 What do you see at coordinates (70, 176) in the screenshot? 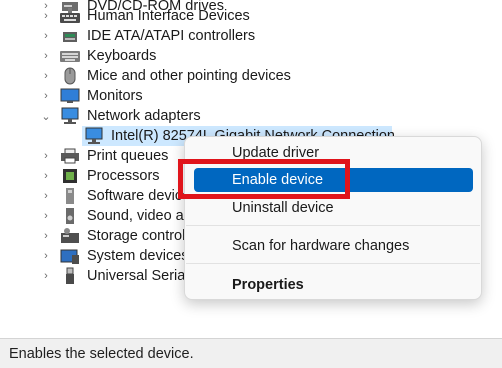
I see `processor-icon` at bounding box center [70, 176].